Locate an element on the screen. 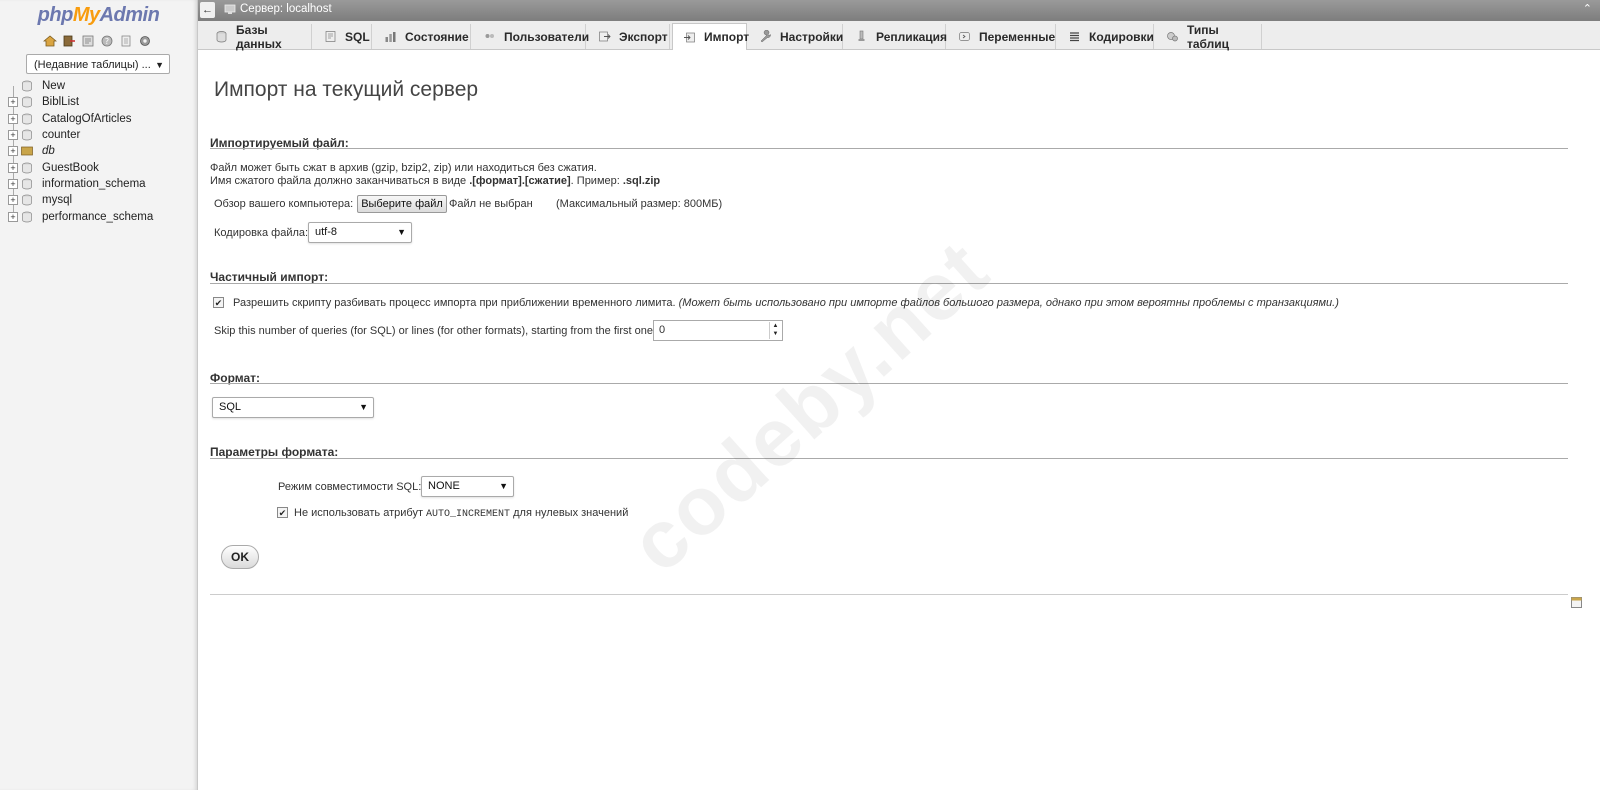 This screenshot has width=1600, height=790. number-stepper: ▲ ▼ is located at coordinates (775, 330).